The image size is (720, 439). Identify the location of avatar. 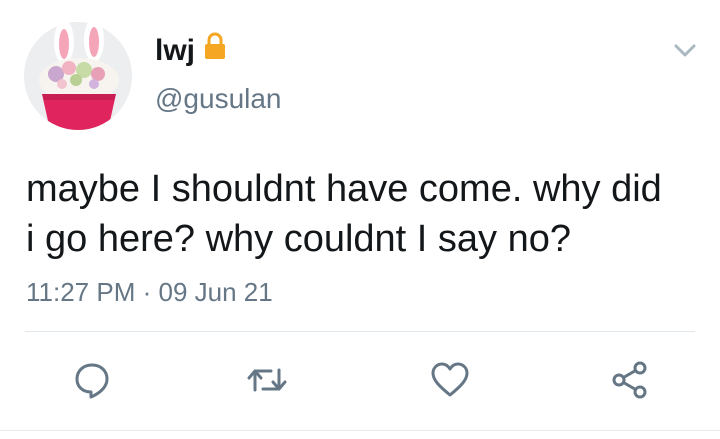
(78, 76).